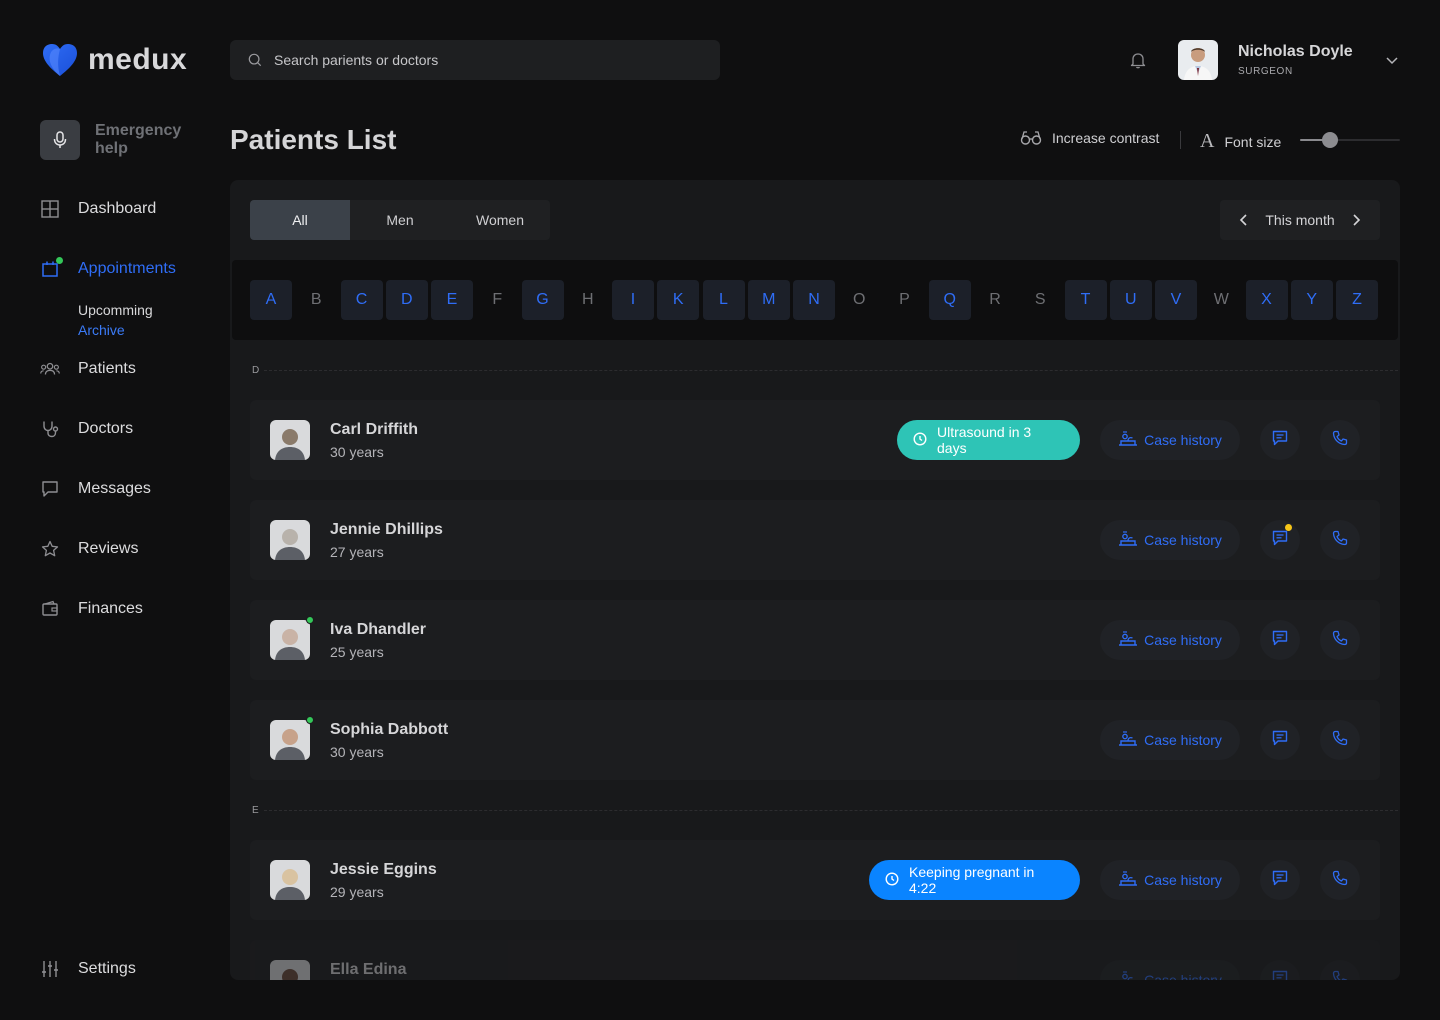 The image size is (1440, 1020). I want to click on letter-k: K, so click(678, 300).